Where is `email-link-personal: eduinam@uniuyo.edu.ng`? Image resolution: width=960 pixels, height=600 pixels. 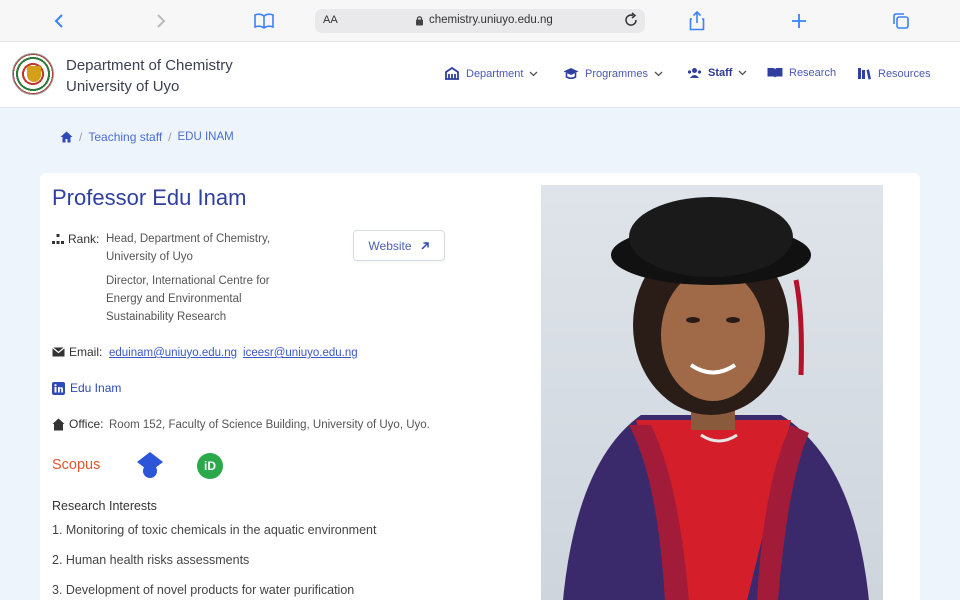 email-link-personal: eduinam@uniuyo.edu.ng is located at coordinates (173, 353).